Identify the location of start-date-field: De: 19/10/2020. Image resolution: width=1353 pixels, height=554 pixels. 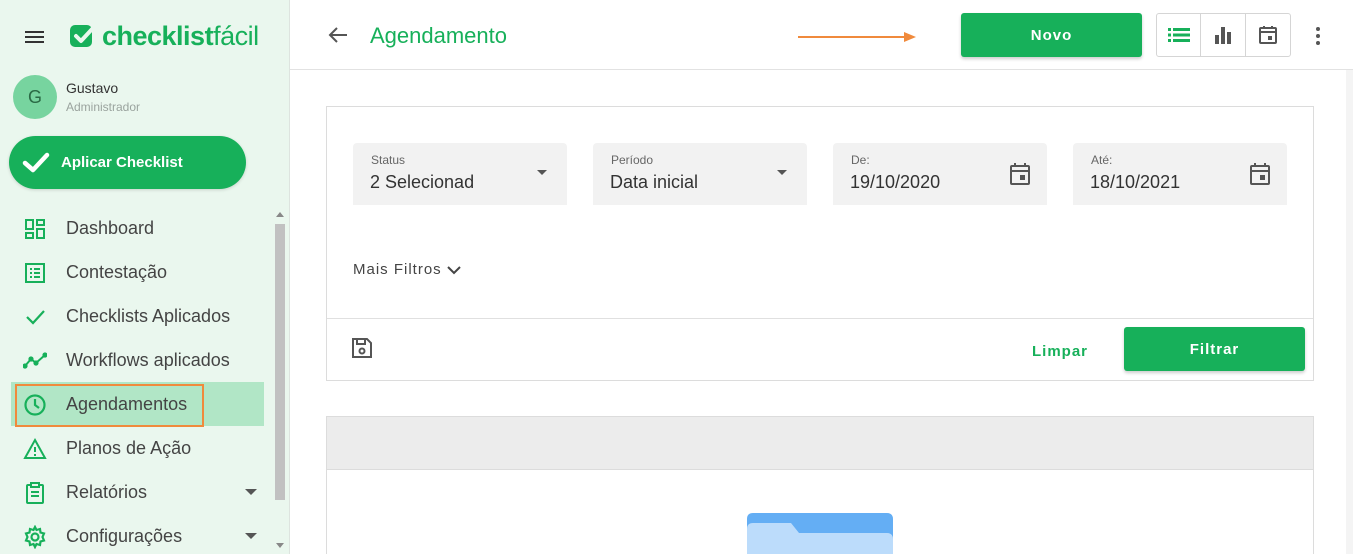
(940, 174).